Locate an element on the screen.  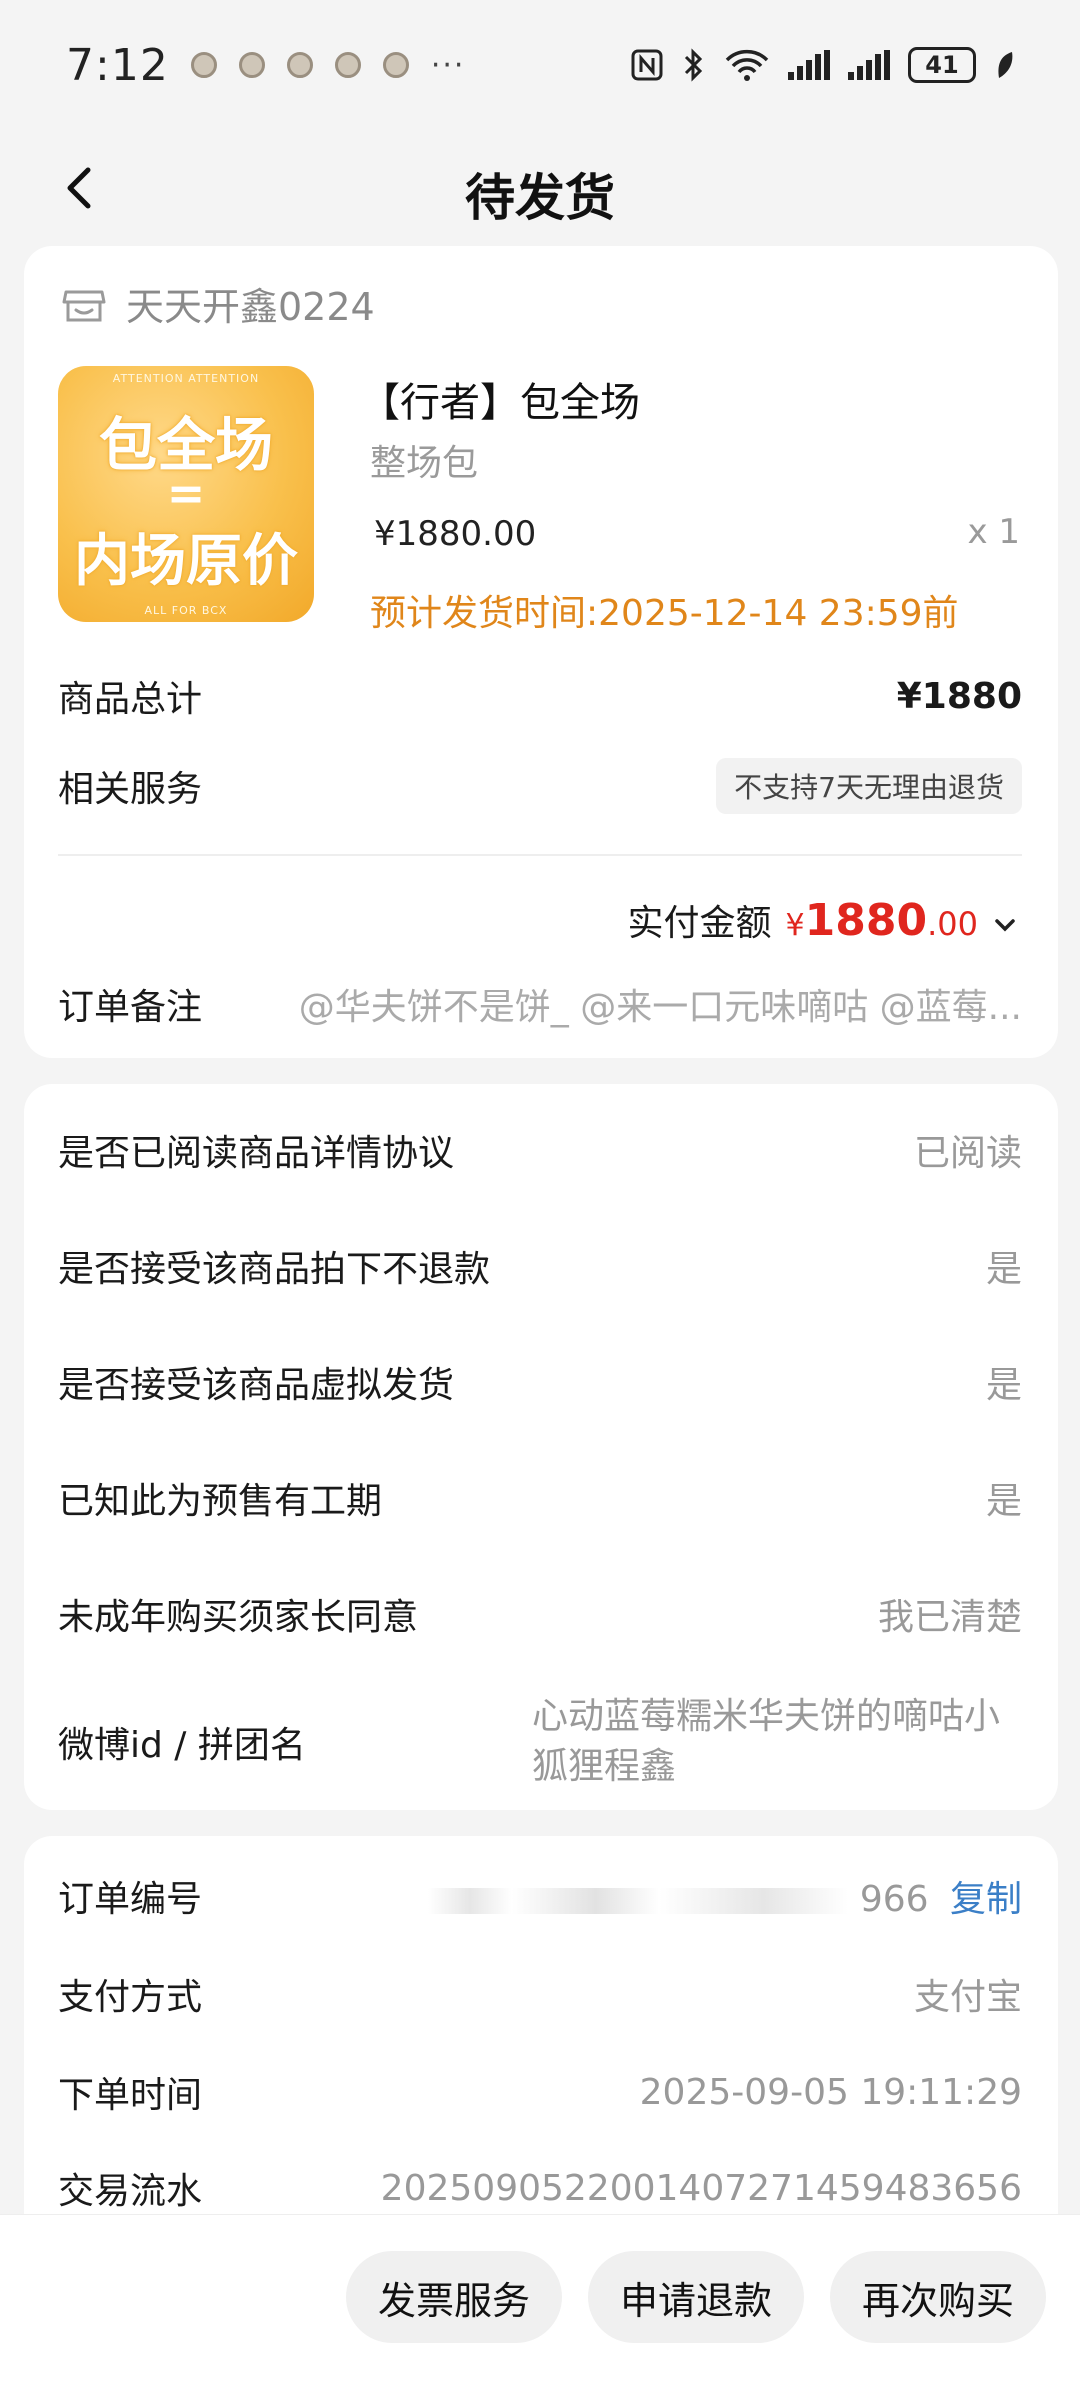
status-bar: 7:12 ··· 41 is located at coordinates (540, 65).